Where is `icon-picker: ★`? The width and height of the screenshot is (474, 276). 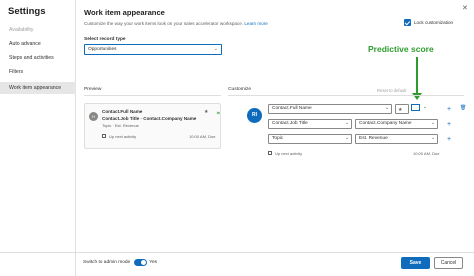 icon-picker: ★ is located at coordinates (402, 109).